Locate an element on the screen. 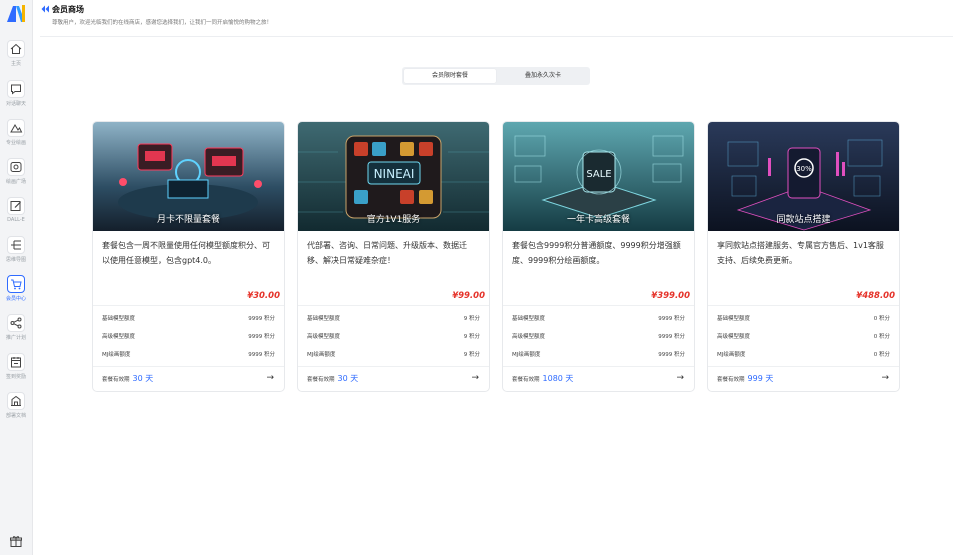 This screenshot has height=555, width=953. quota-value: 9 积分 is located at coordinates (471, 319).